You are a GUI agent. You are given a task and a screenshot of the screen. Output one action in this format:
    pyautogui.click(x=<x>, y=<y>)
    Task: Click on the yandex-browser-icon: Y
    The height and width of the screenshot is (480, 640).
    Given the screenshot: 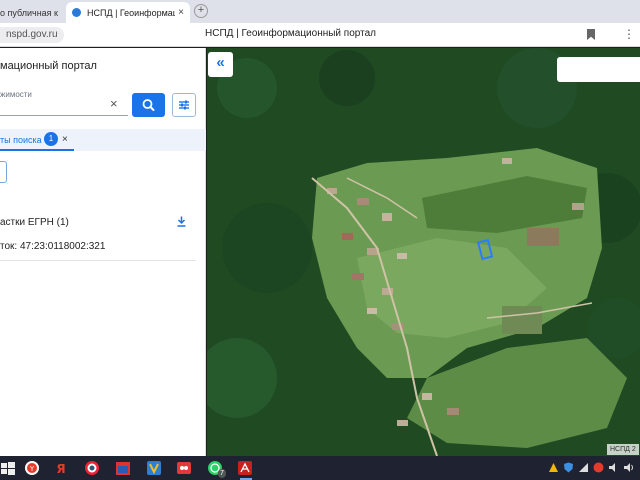 What is the action you would take?
    pyautogui.click(x=32, y=468)
    